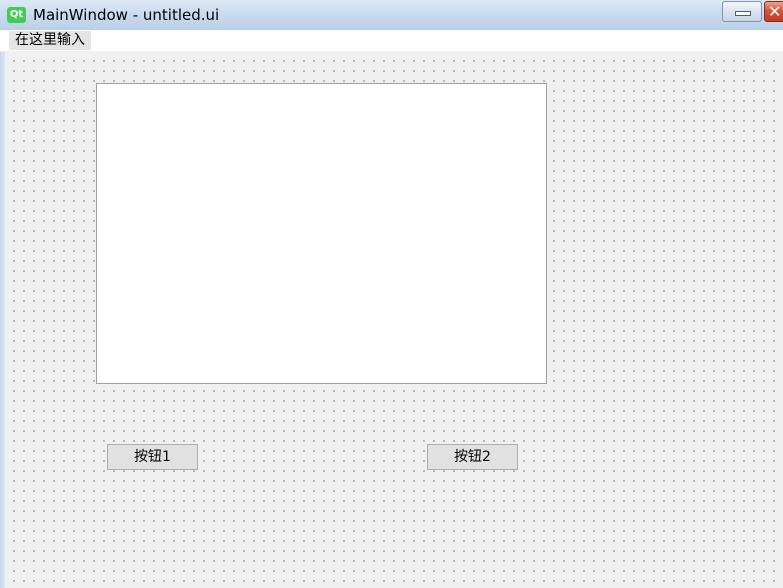  I want to click on minimize-icon, so click(743, 13).